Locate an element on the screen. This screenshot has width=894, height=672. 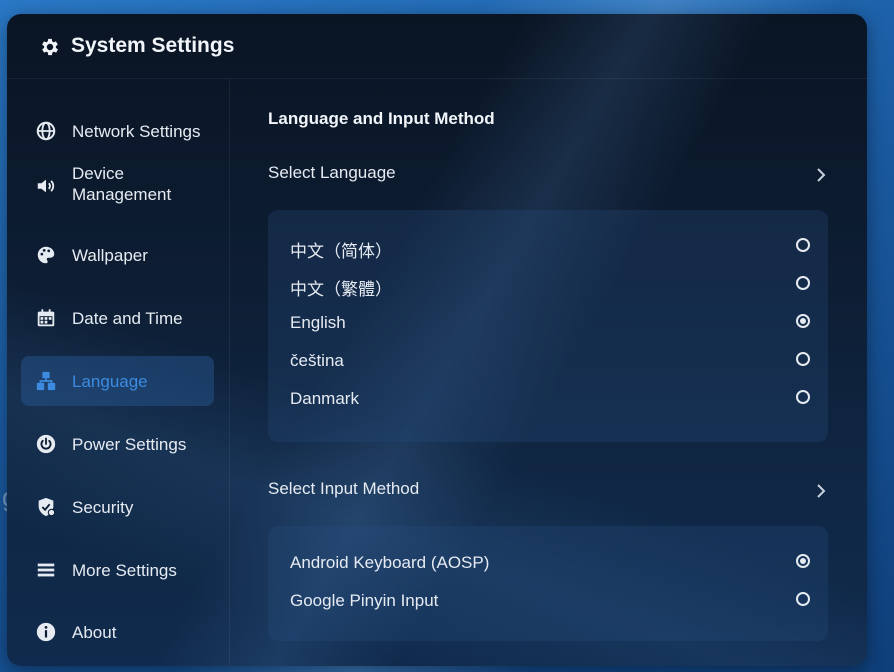
language-option: 中文（繁體） is located at coordinates (550, 285).